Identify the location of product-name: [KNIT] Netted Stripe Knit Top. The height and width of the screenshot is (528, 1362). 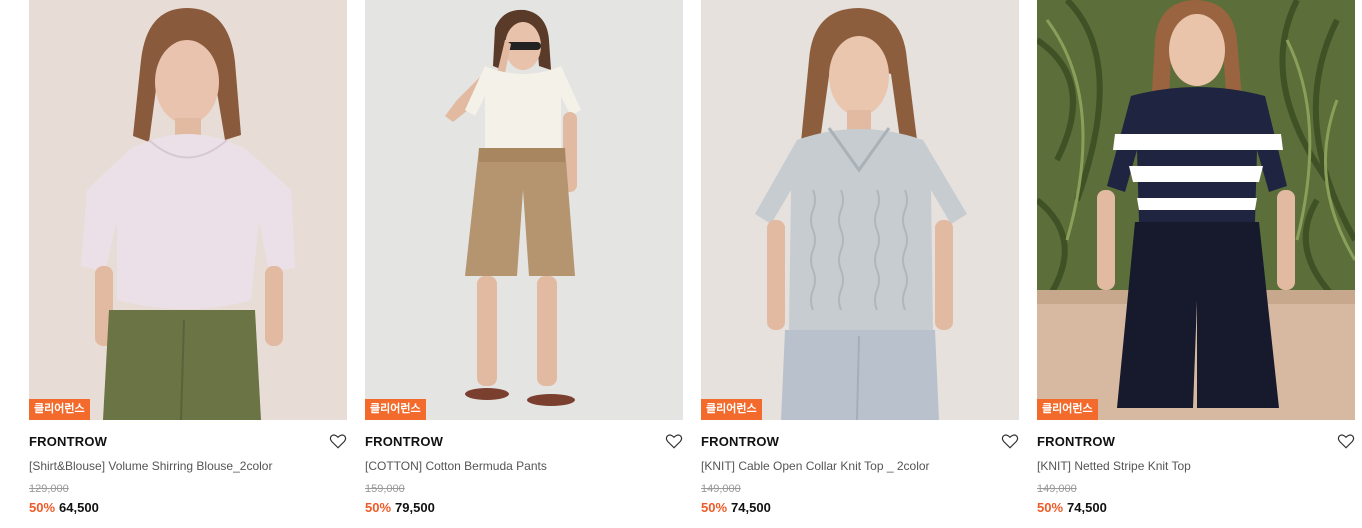
(1196, 466).